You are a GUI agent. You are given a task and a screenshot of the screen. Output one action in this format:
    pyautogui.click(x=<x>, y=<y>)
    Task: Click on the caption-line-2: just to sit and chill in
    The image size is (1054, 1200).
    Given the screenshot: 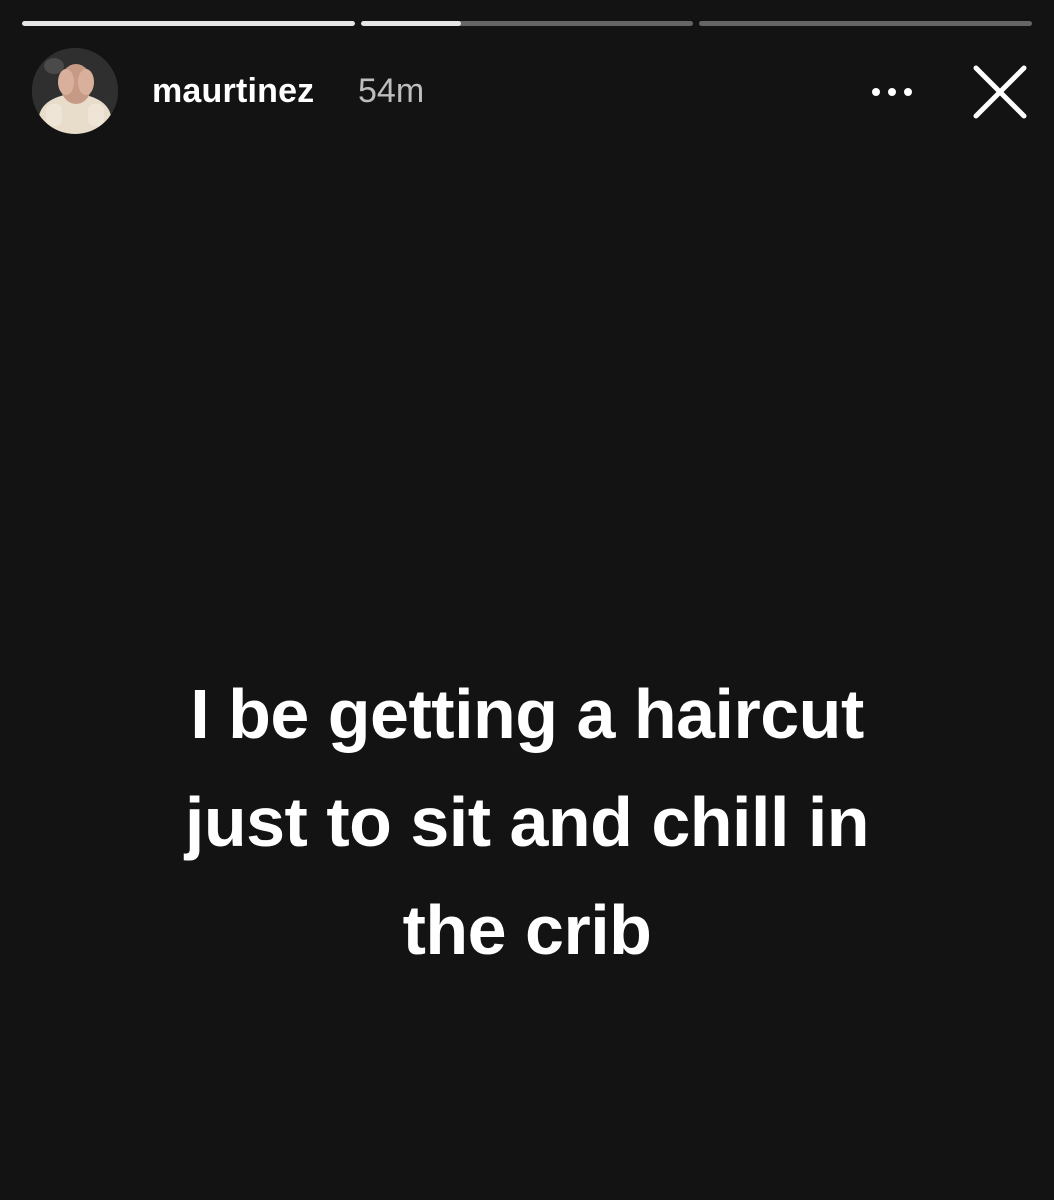 What is the action you would take?
    pyautogui.click(x=527, y=822)
    